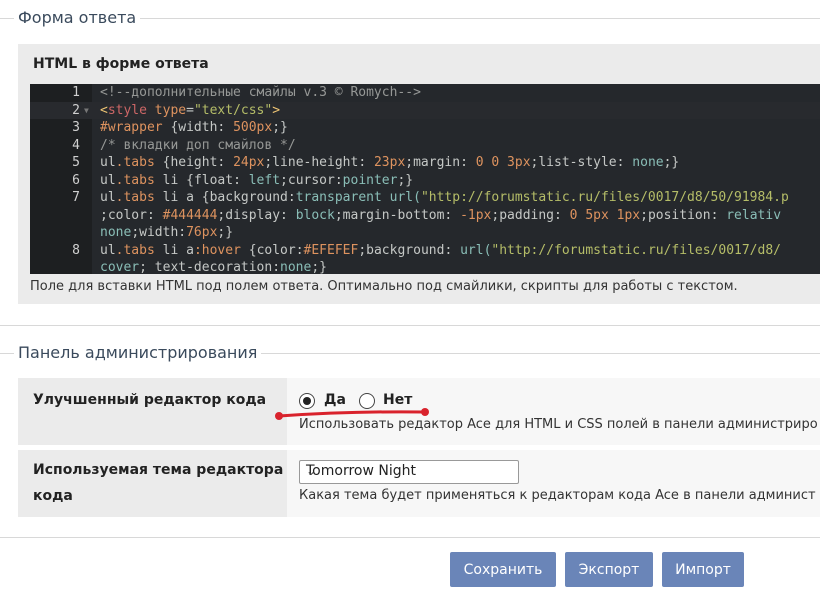 The height and width of the screenshot is (607, 820). I want to click on code-token: >, so click(276, 110).